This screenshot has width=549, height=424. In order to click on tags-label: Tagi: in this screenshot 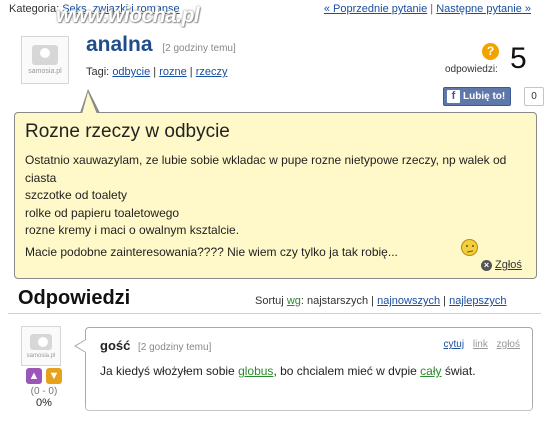, I will do `click(98, 72)`.